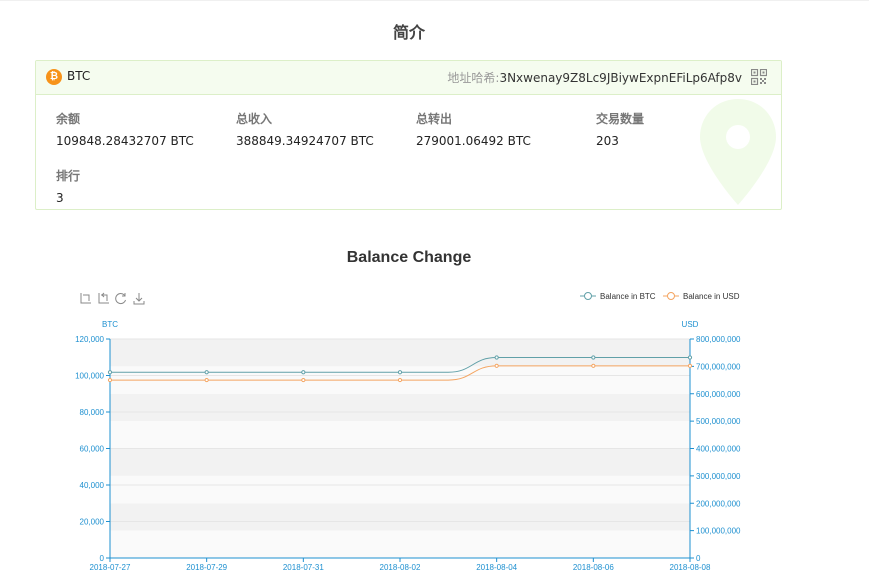  Describe the element at coordinates (593, 567) in the screenshot. I see `x-axis-tick-label: 2018-08-06` at that location.